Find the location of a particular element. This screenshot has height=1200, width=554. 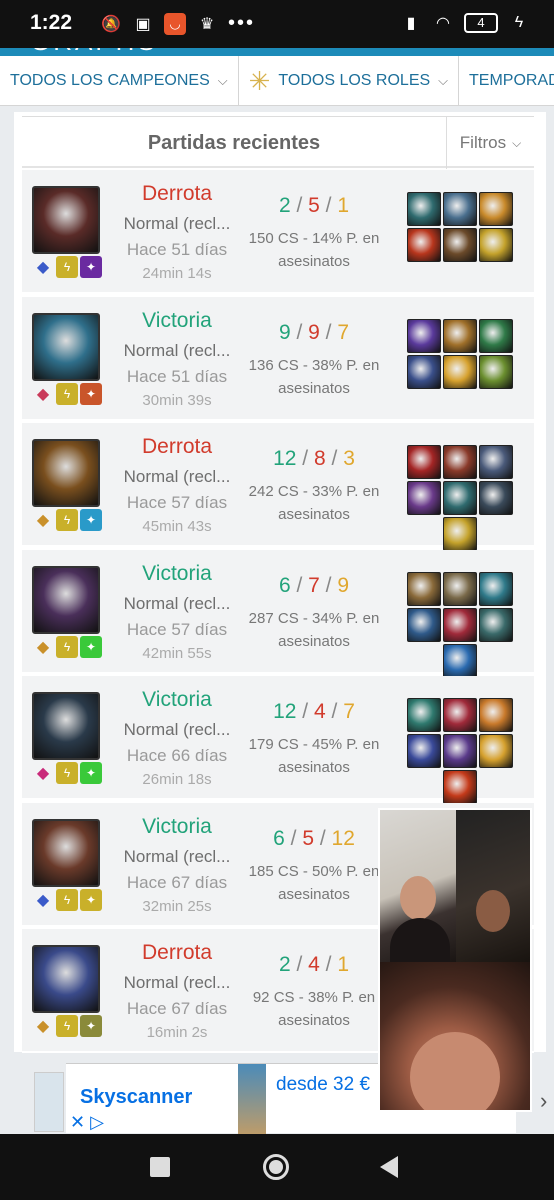

cs-value: 179 is located at coordinates (261, 744).